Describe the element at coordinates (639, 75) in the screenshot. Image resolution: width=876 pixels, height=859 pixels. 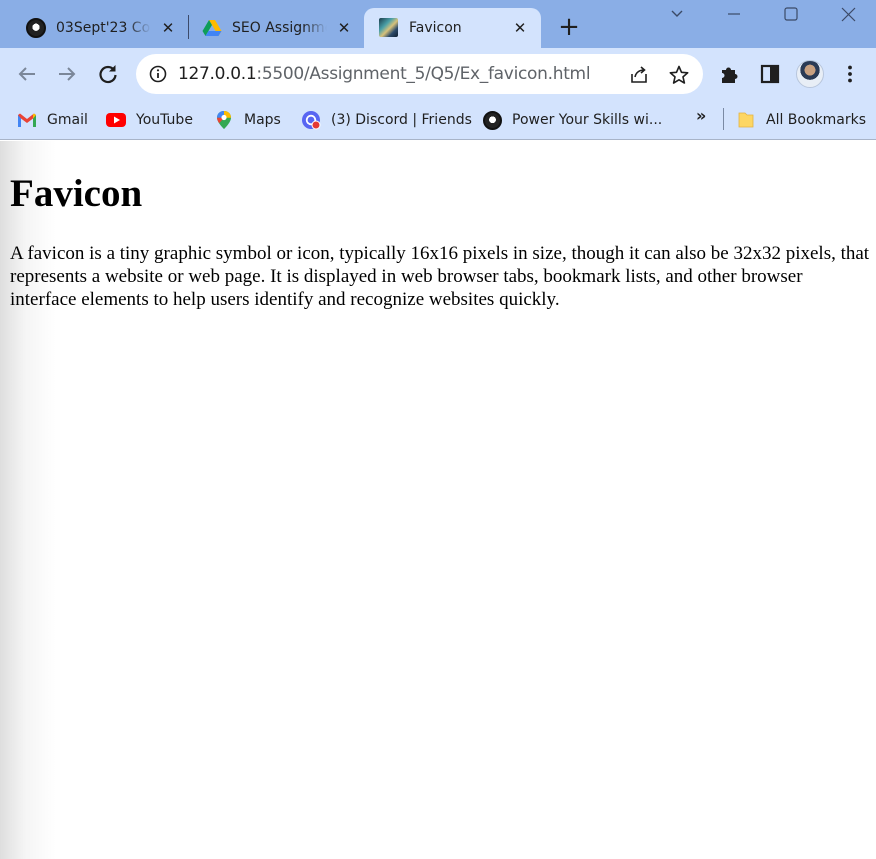
I see `share-icon` at that location.